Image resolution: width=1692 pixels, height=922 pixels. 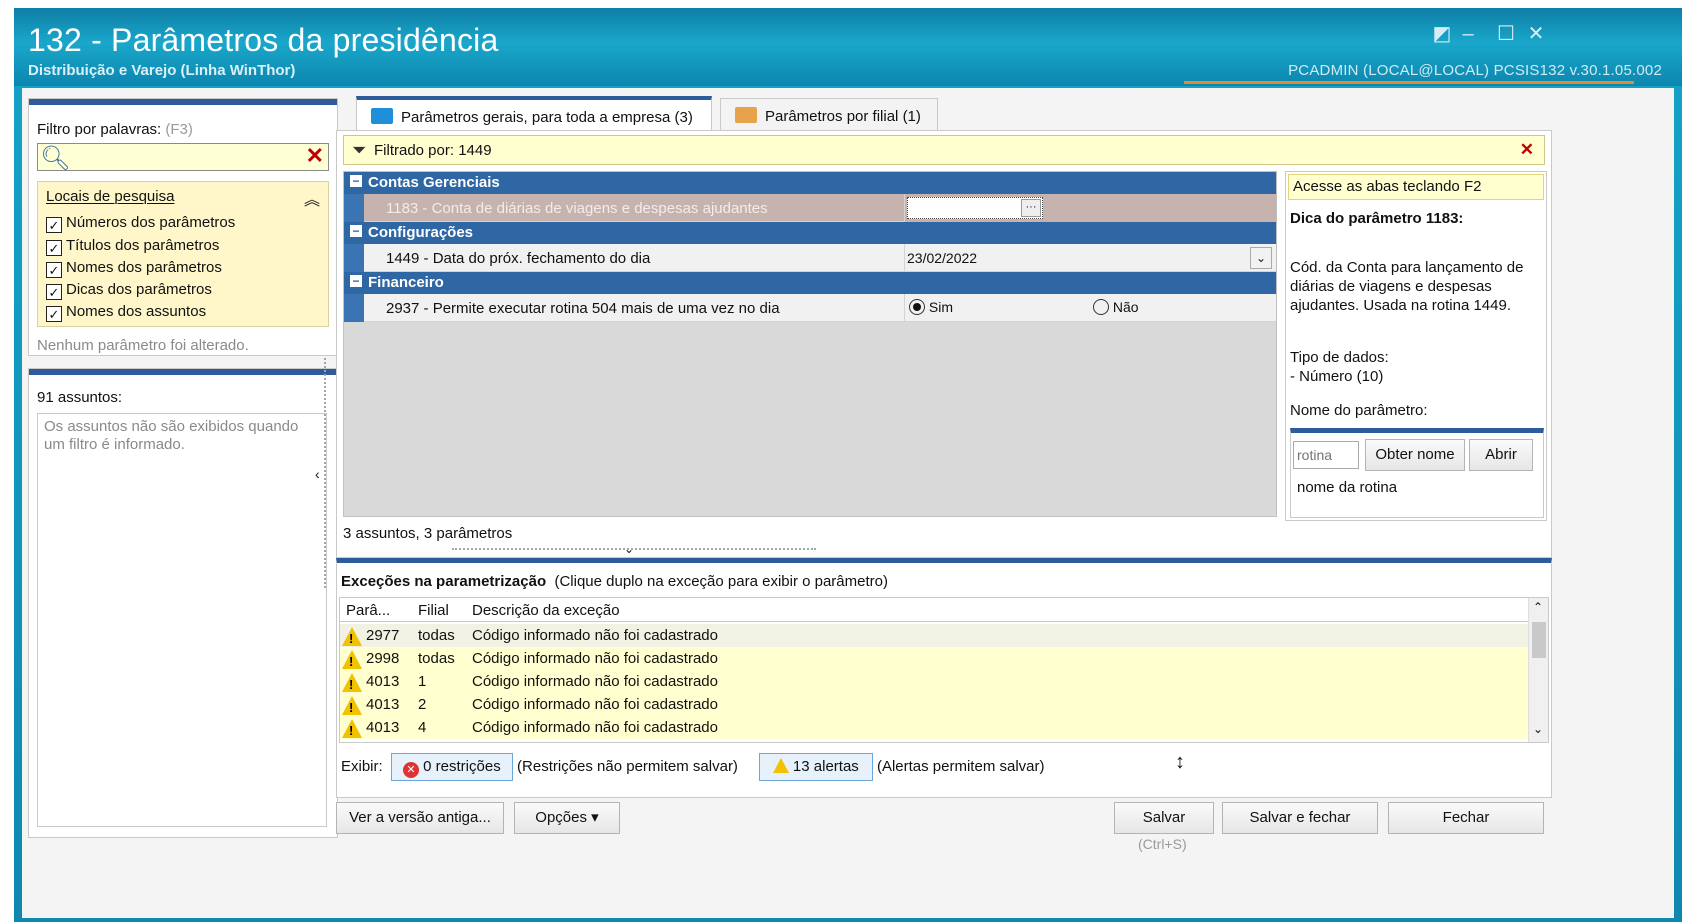 What do you see at coordinates (183, 157) in the screenshot?
I see `search-input: 🔍︎ ✕` at bounding box center [183, 157].